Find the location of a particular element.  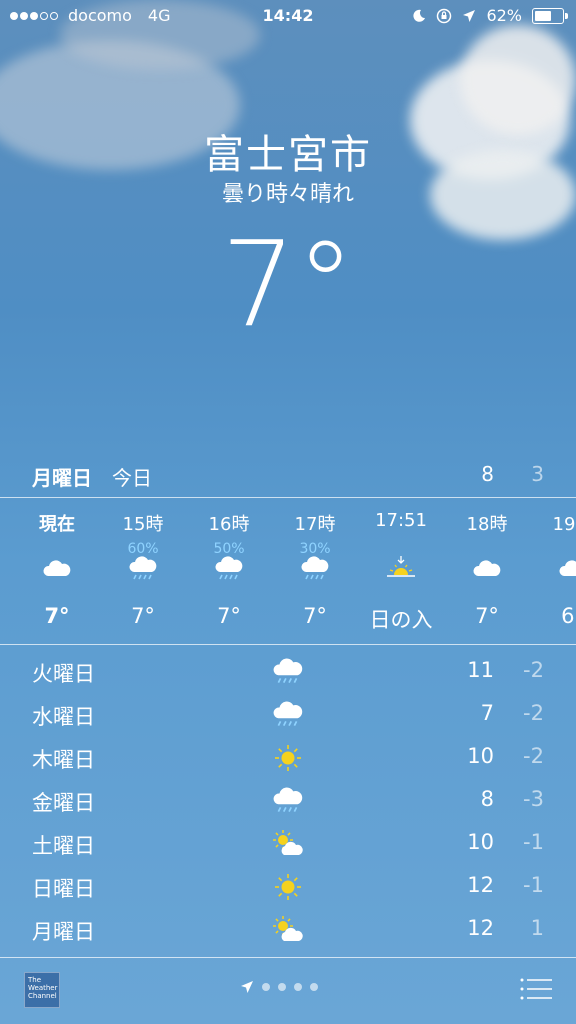

hour-time: 18時 is located at coordinates (487, 524).